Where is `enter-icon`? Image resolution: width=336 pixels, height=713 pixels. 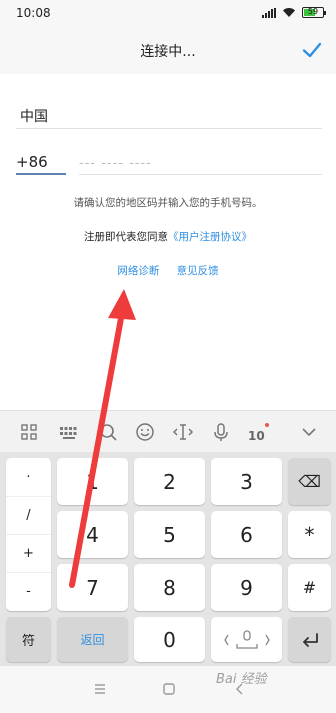 enter-icon is located at coordinates (310, 639).